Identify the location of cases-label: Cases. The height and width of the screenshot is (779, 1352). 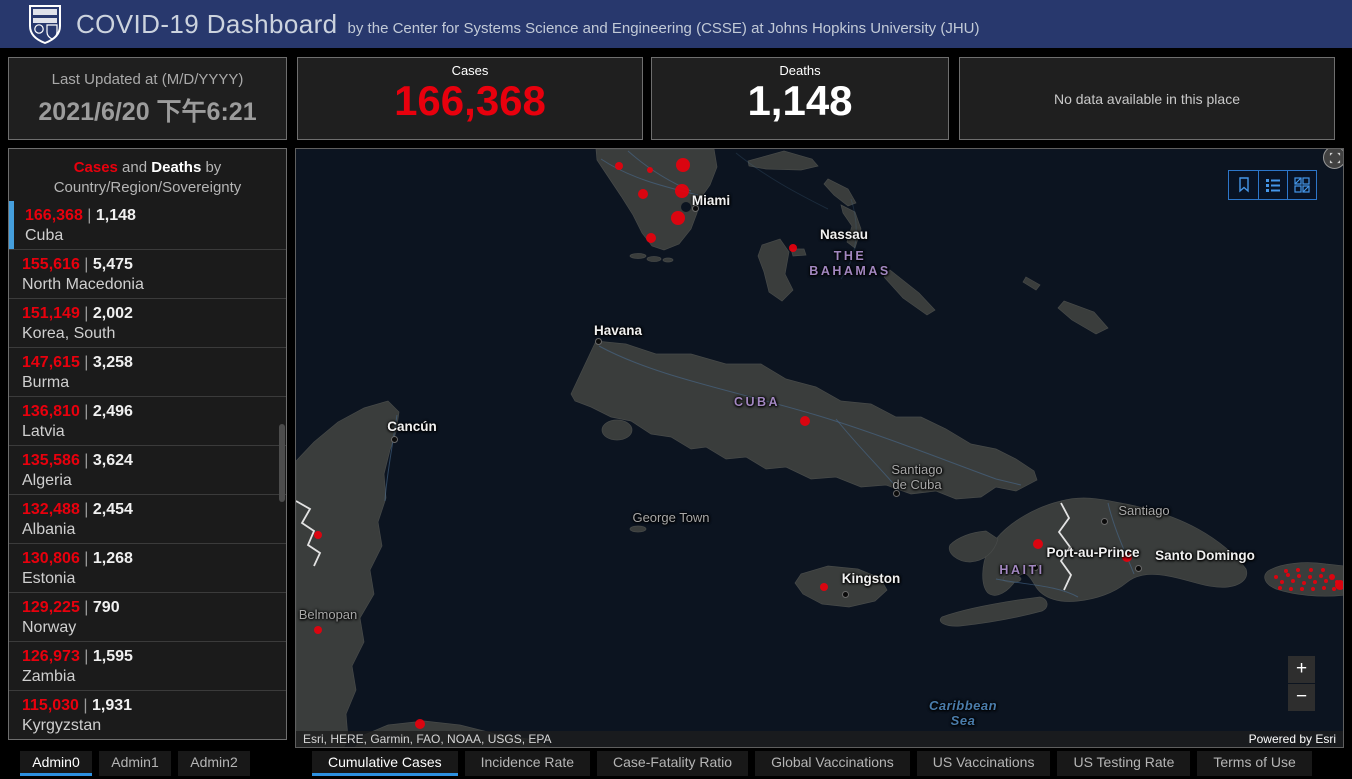
(470, 70).